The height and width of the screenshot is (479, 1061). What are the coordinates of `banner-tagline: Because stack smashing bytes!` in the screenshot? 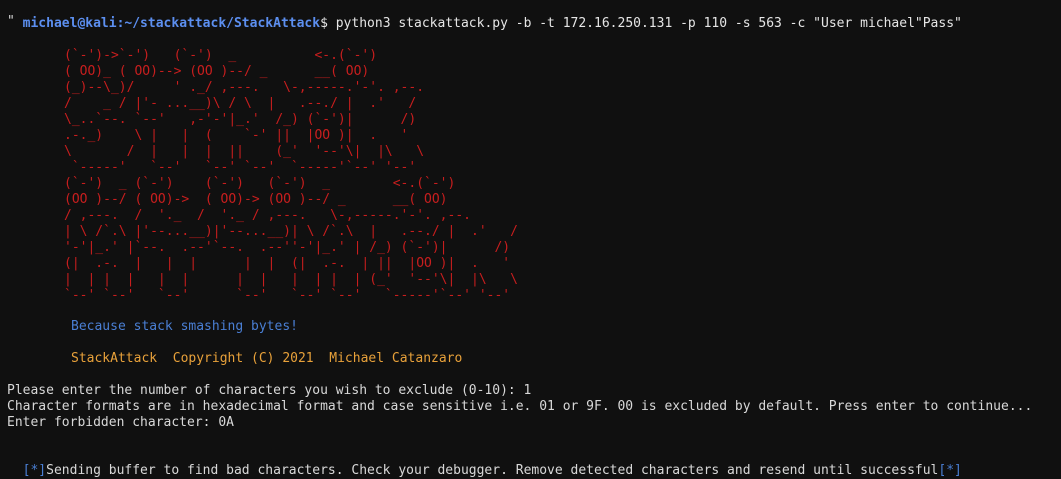 It's located at (184, 326).